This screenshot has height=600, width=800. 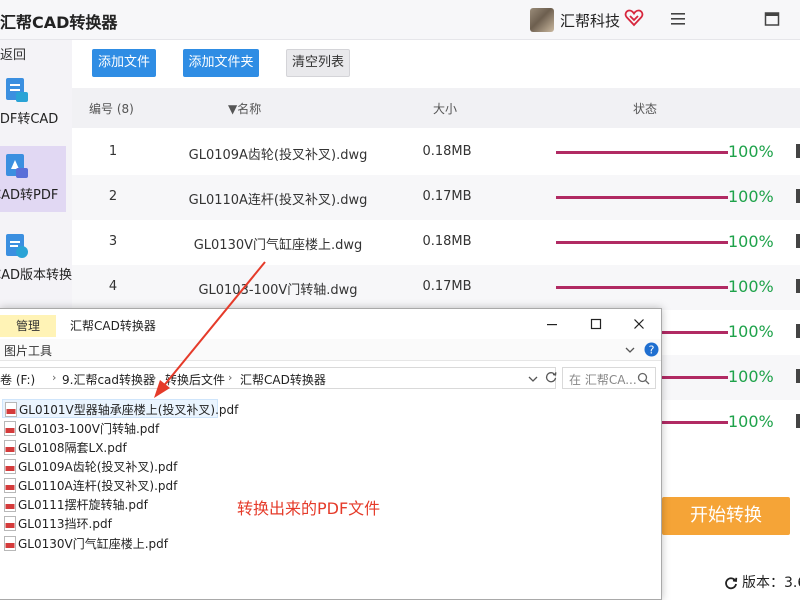 What do you see at coordinates (590, 20) in the screenshot?
I see `brand-name: 汇帮科技` at bounding box center [590, 20].